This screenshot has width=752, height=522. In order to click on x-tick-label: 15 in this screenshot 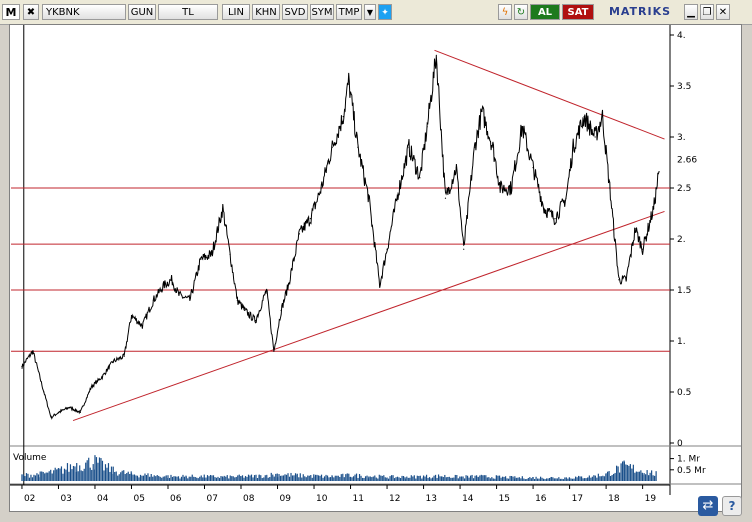, I will do `click(504, 499)`.